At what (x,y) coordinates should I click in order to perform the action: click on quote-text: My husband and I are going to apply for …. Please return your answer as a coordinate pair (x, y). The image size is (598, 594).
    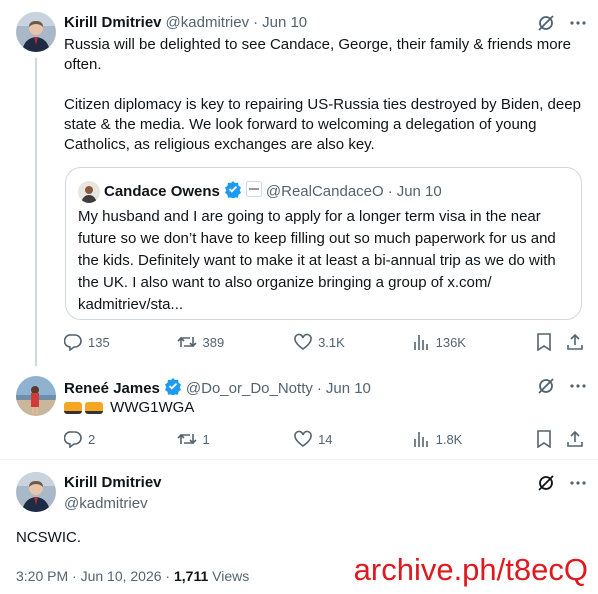
    Looking at the image, I should click on (317, 260).